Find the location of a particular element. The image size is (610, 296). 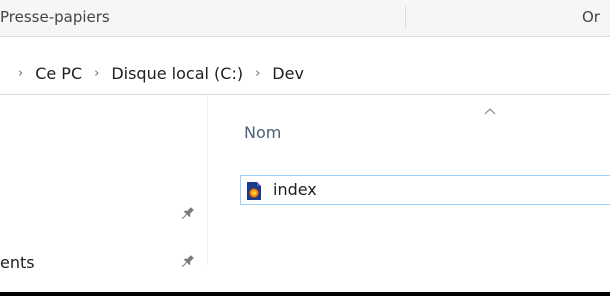

address-bar: › Ce PC › Disque local (C:) › Dev is located at coordinates (305, 74).